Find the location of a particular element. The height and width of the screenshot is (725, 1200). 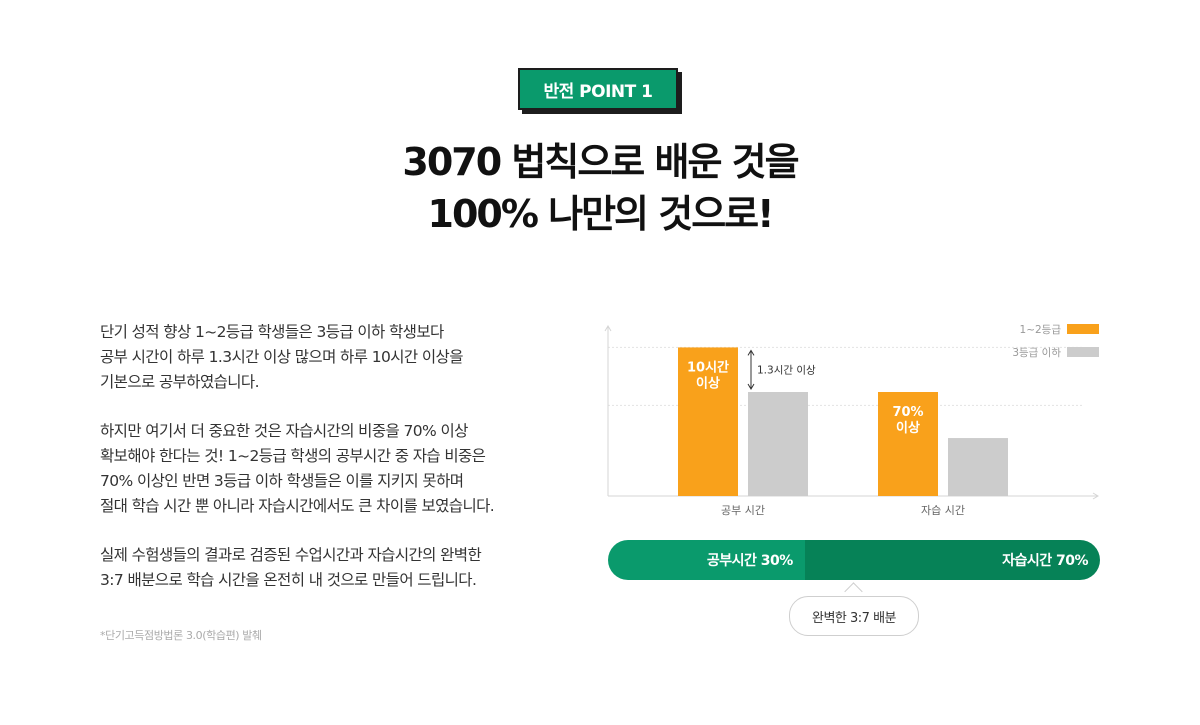

footnote: *단기고득점방법론 3.0(학습편) 발췌 is located at coordinates (181, 635).